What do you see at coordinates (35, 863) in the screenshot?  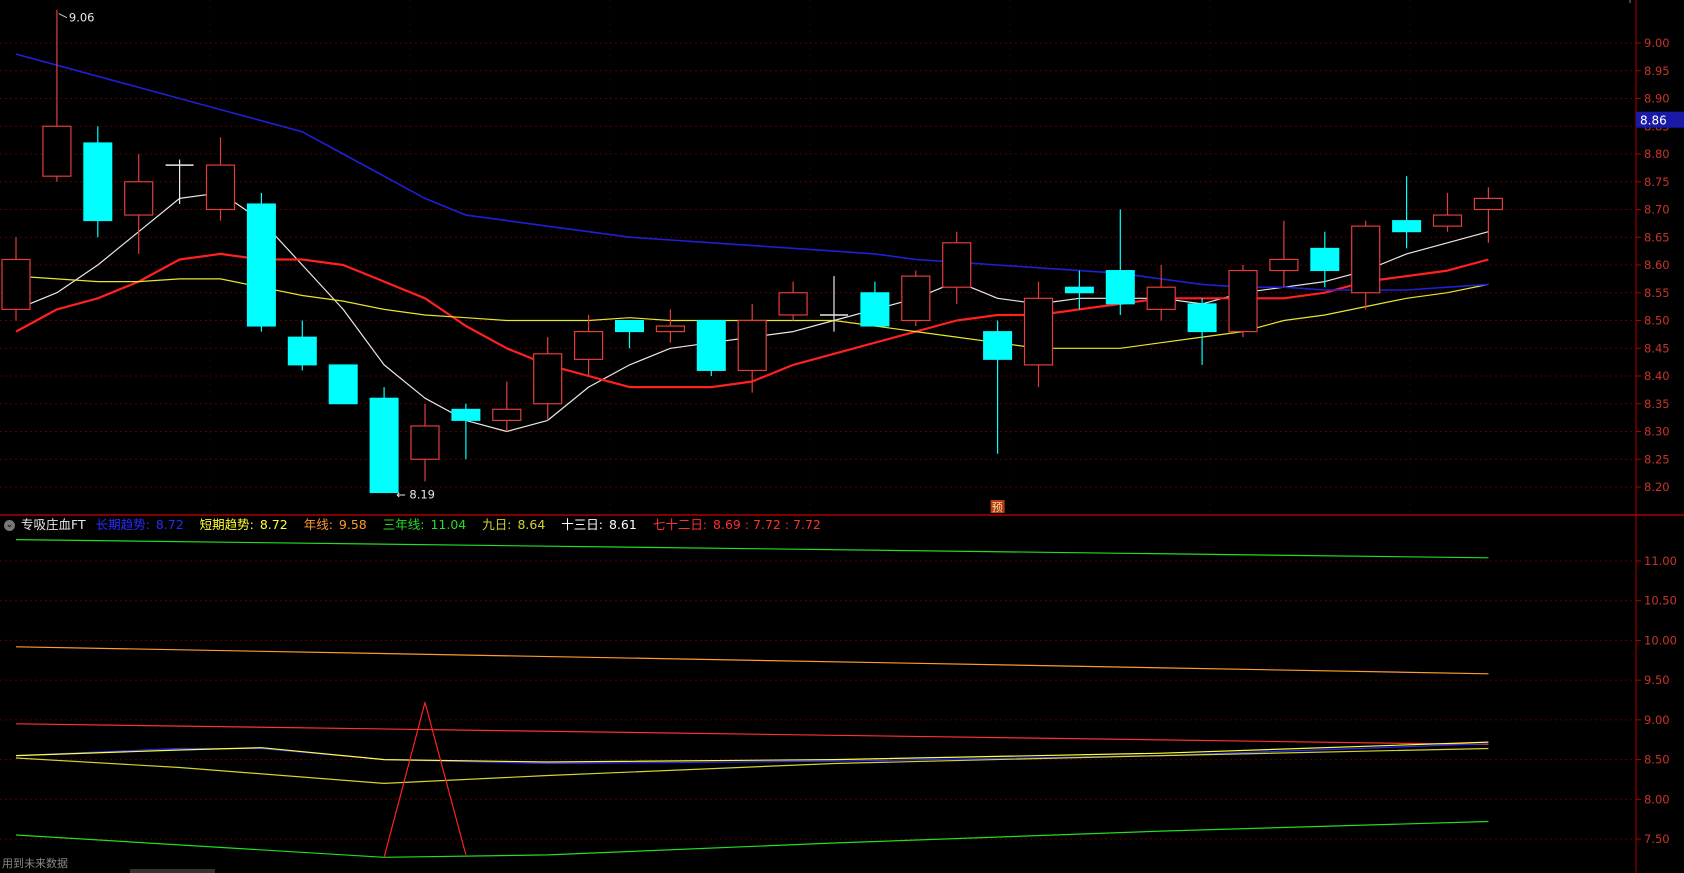 I see `future-data-note: 用到未来数据` at bounding box center [35, 863].